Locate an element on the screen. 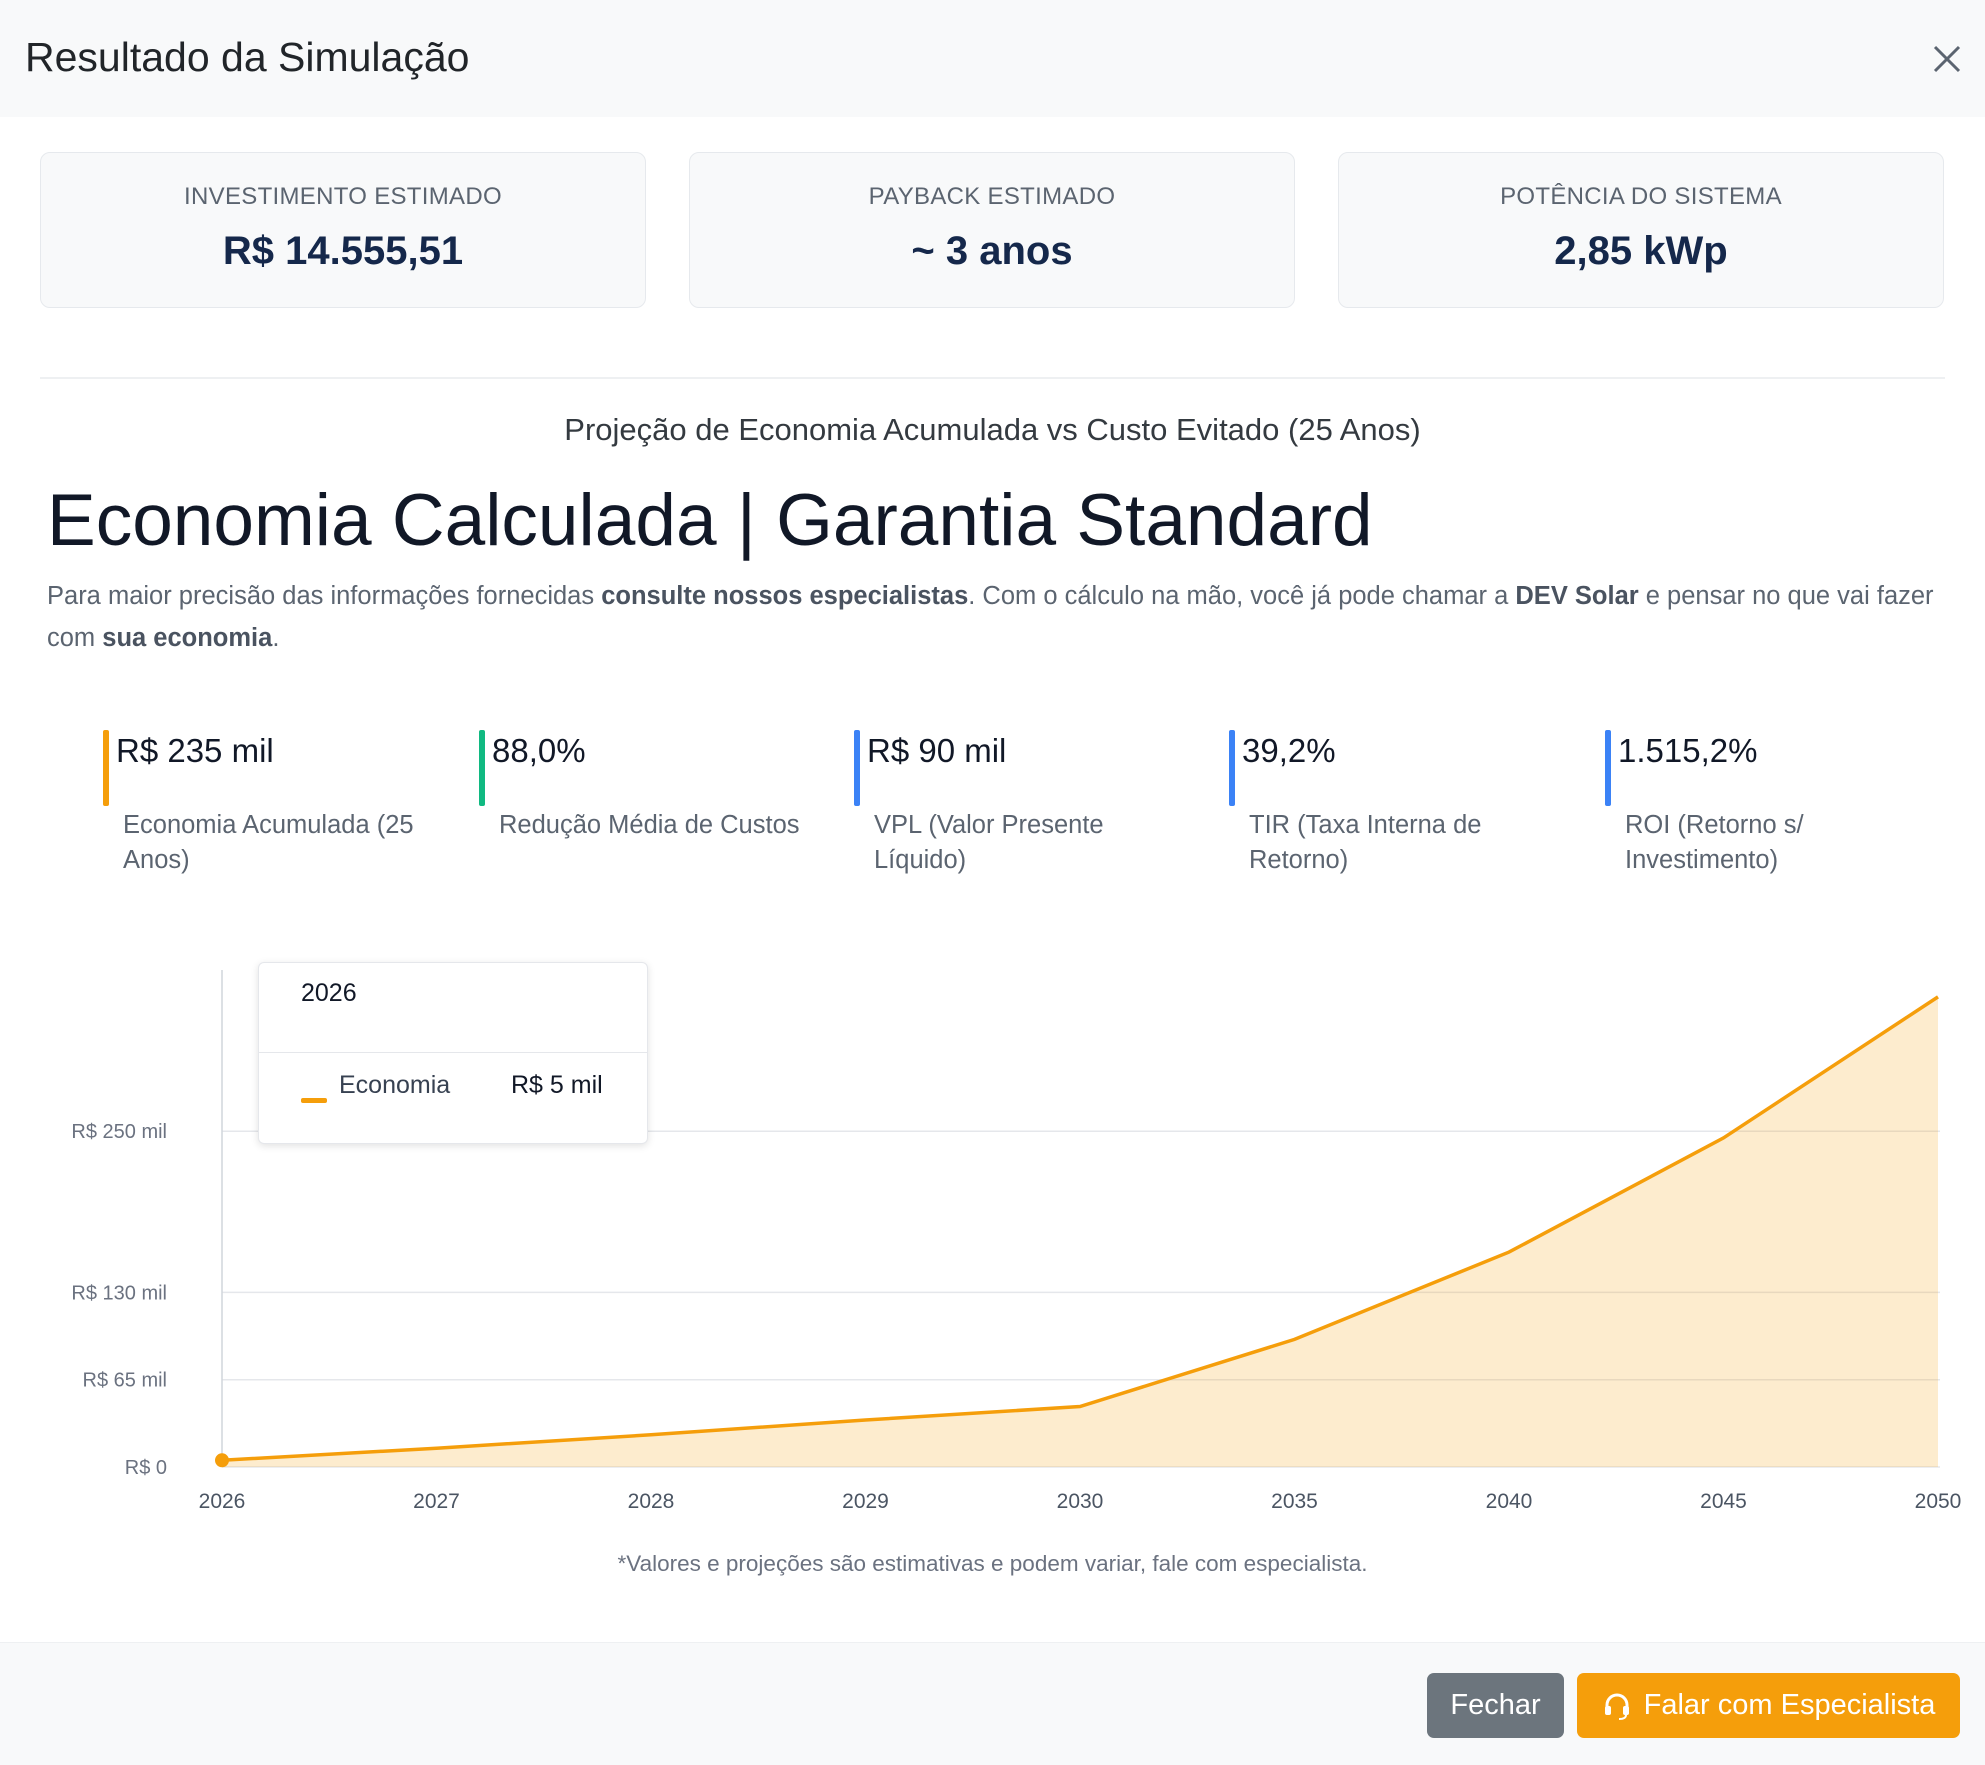 The width and height of the screenshot is (1985, 1765). tooltip-series-name: Economia is located at coordinates (395, 1085).